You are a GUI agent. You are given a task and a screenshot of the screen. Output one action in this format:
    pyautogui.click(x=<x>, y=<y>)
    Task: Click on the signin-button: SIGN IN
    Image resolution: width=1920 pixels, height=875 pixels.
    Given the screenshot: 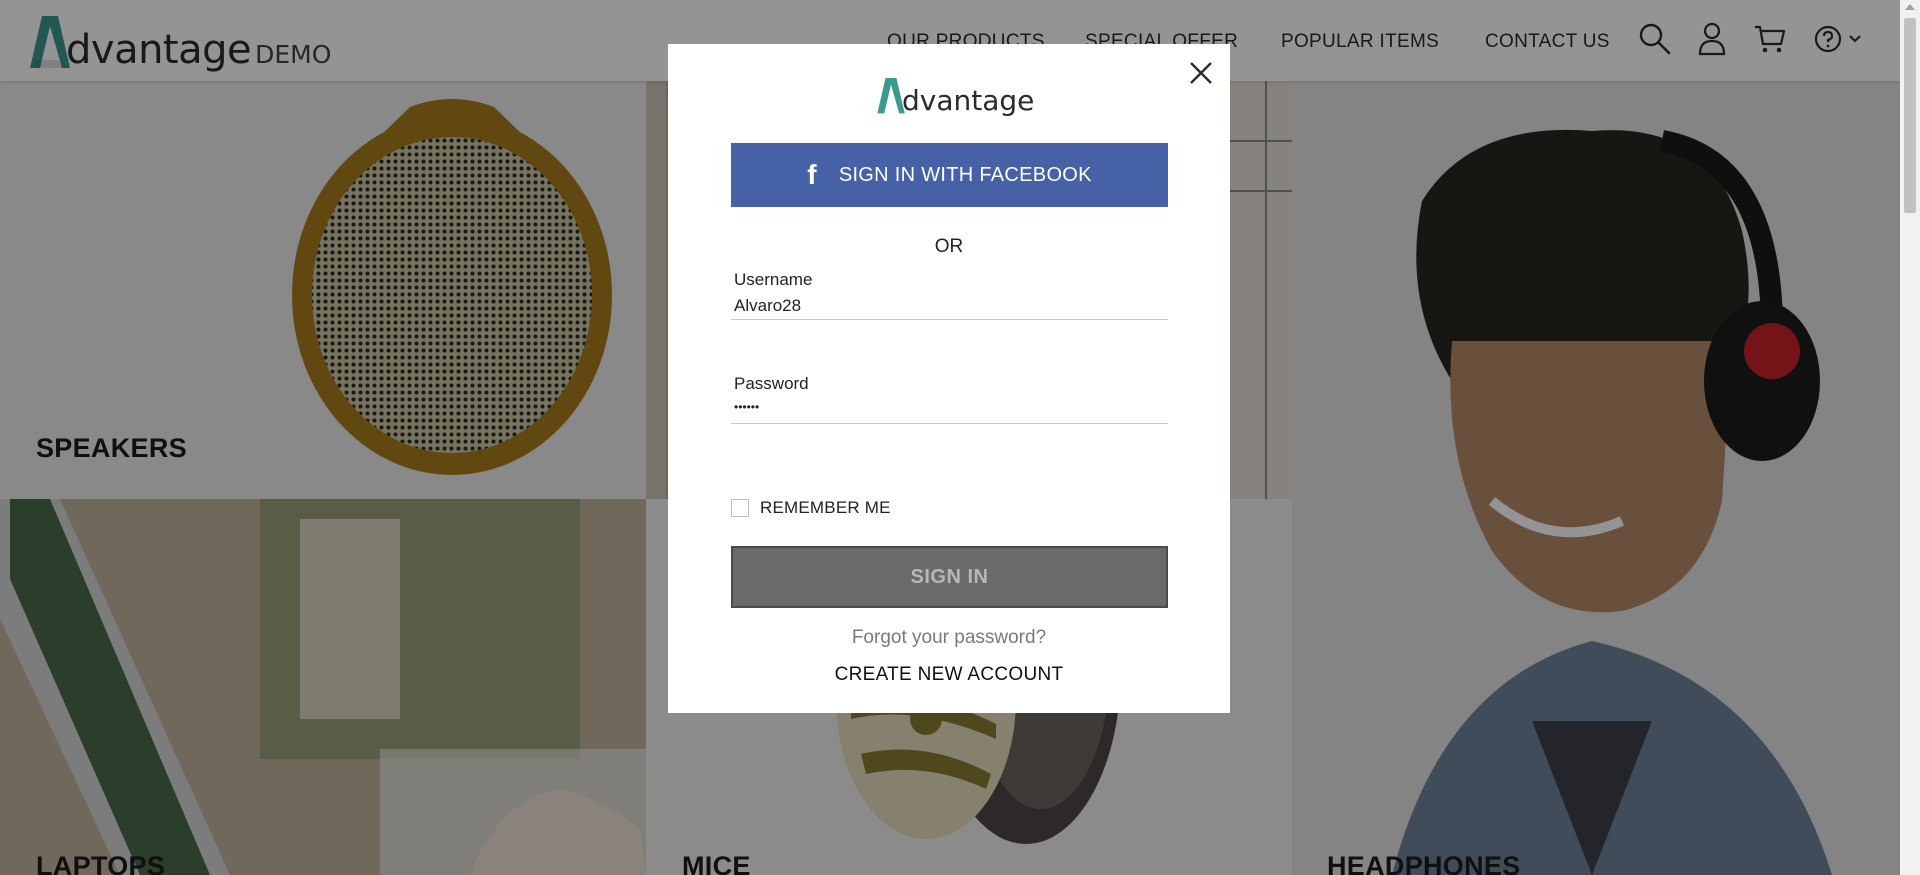 What is the action you would take?
    pyautogui.click(x=949, y=577)
    